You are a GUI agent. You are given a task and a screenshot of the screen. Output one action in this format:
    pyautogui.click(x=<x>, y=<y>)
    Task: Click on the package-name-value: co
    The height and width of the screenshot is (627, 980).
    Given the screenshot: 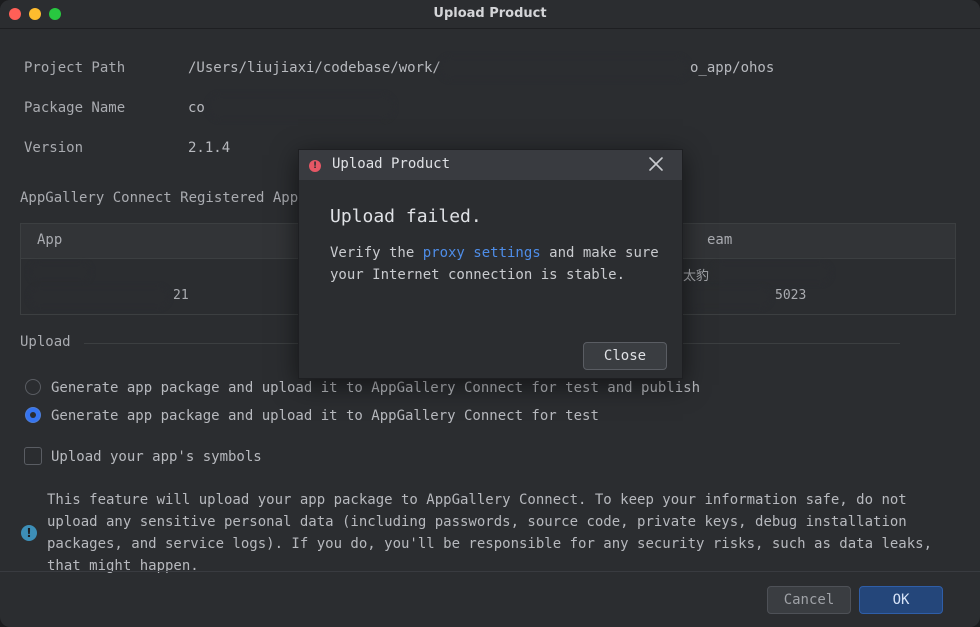 What is the action you would take?
    pyautogui.click(x=196, y=108)
    